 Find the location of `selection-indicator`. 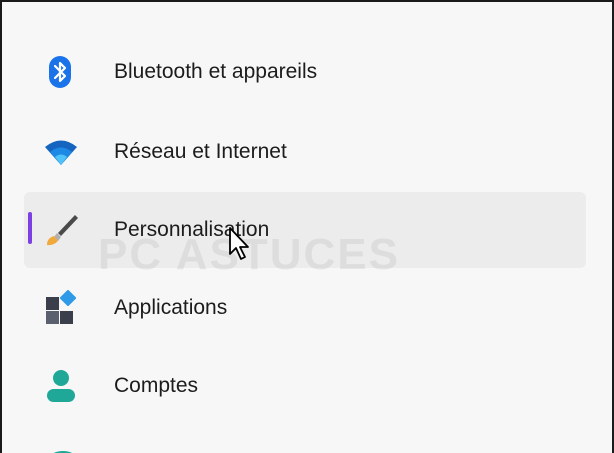

selection-indicator is located at coordinates (30, 228).